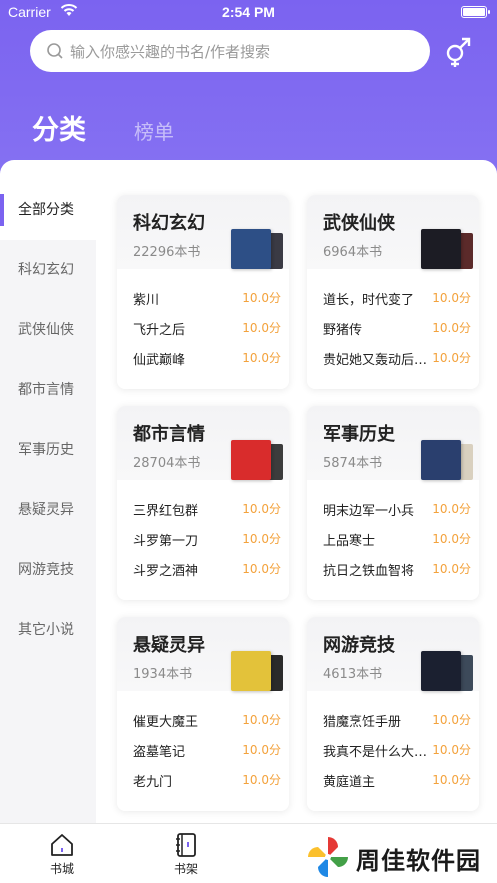  What do you see at coordinates (48, 570) in the screenshot?
I see `sidebar-item-gaming: 网游竞技` at bounding box center [48, 570].